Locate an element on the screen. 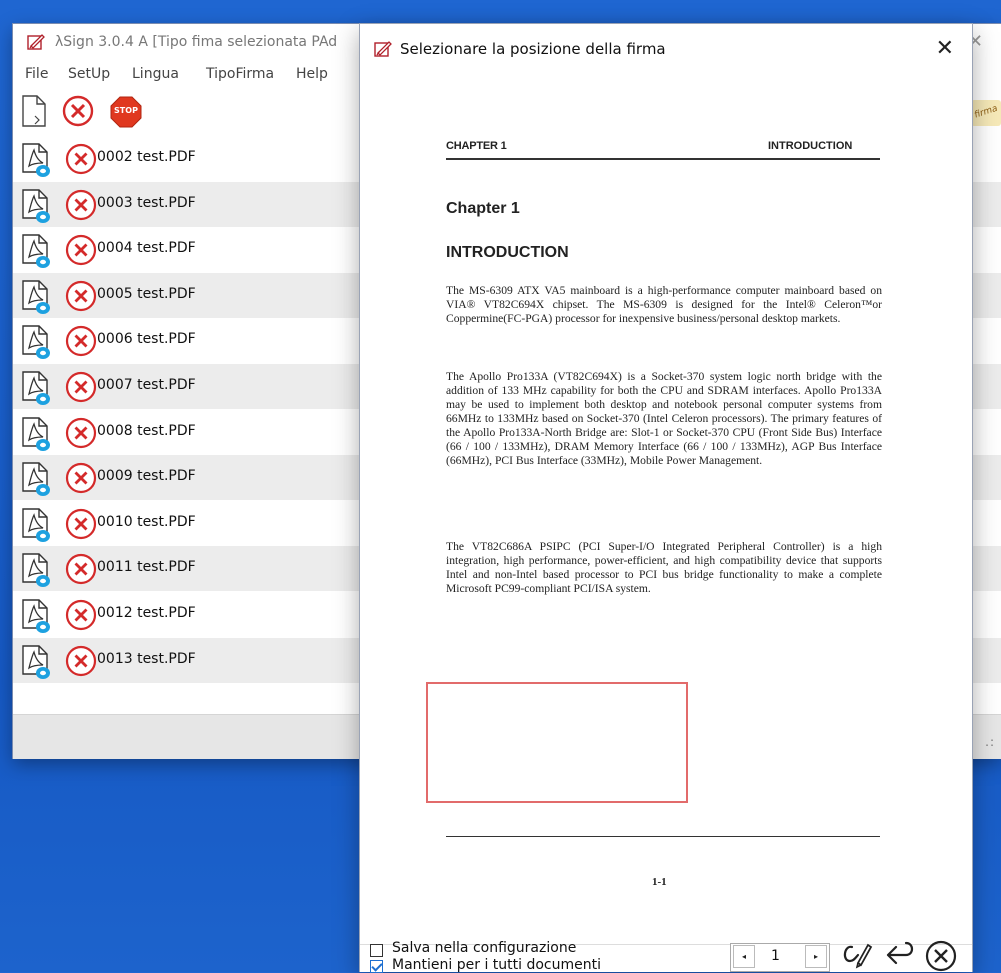 This screenshot has height=973, width=1001. cancel-all-icon is located at coordinates (78, 111).